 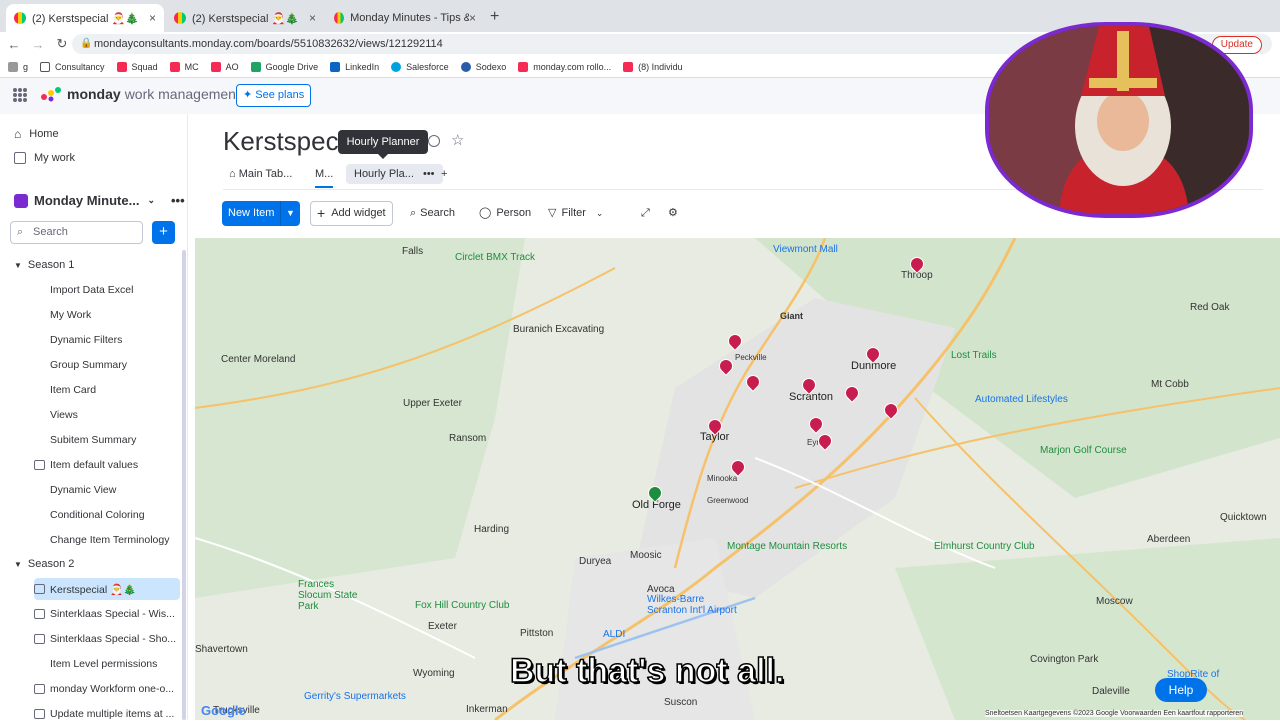 What do you see at coordinates (18, 66) in the screenshot?
I see `bookmark-item: g` at bounding box center [18, 66].